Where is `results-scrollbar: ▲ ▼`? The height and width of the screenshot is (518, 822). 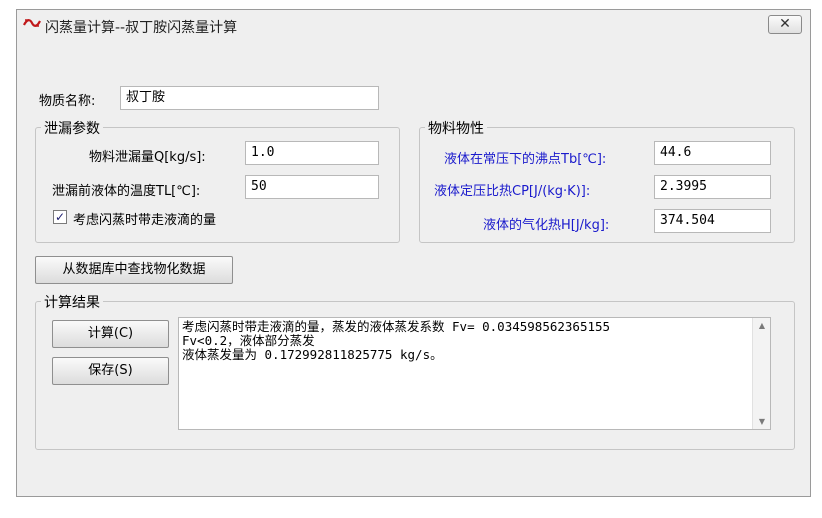
results-scrollbar: ▲ ▼ is located at coordinates (761, 373).